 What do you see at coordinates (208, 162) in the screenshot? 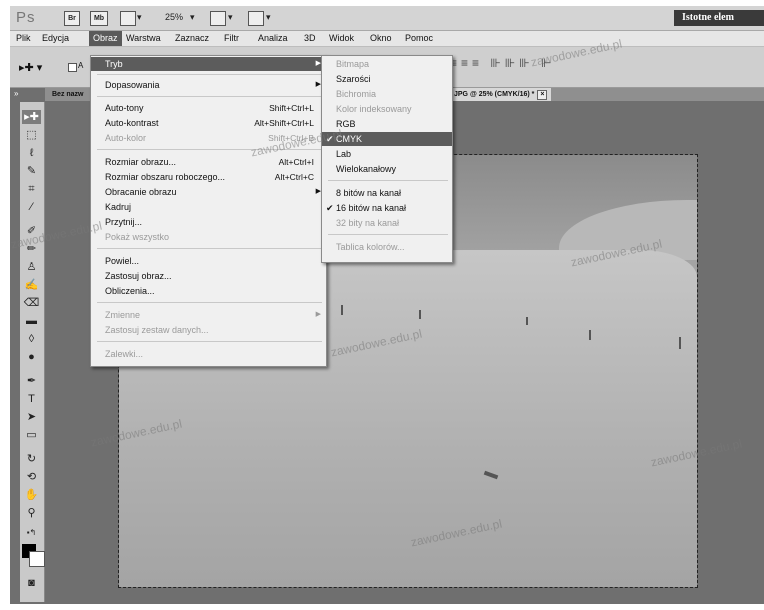
I see `menu-item-rozmiar-obrazu: Rozmiar obrazu... Alt+Ctrl+I` at bounding box center [208, 162].